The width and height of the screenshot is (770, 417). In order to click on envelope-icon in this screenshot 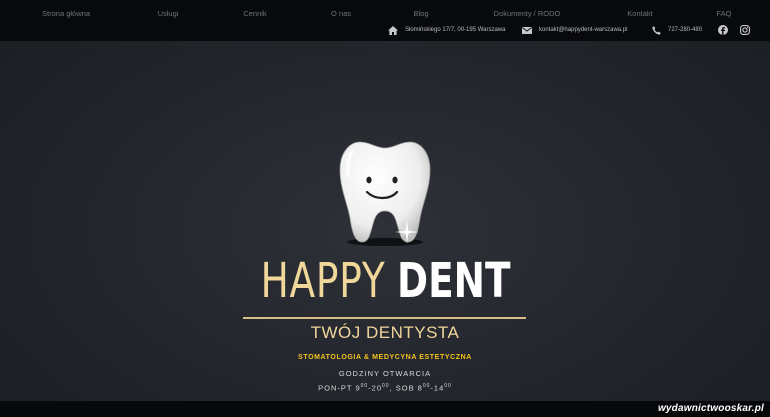, I will do `click(527, 30)`.